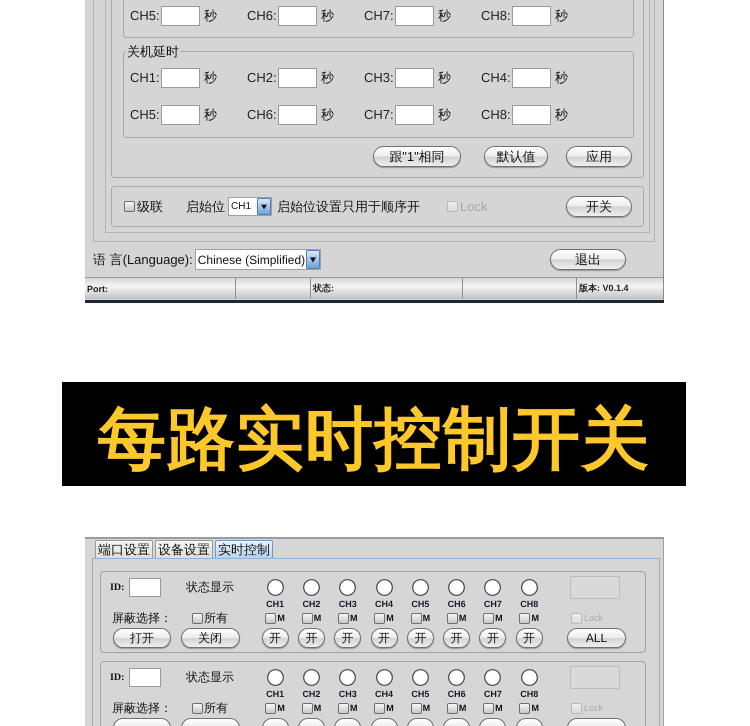 The height and width of the screenshot is (726, 750). I want to click on apply-button: 应用, so click(599, 156).